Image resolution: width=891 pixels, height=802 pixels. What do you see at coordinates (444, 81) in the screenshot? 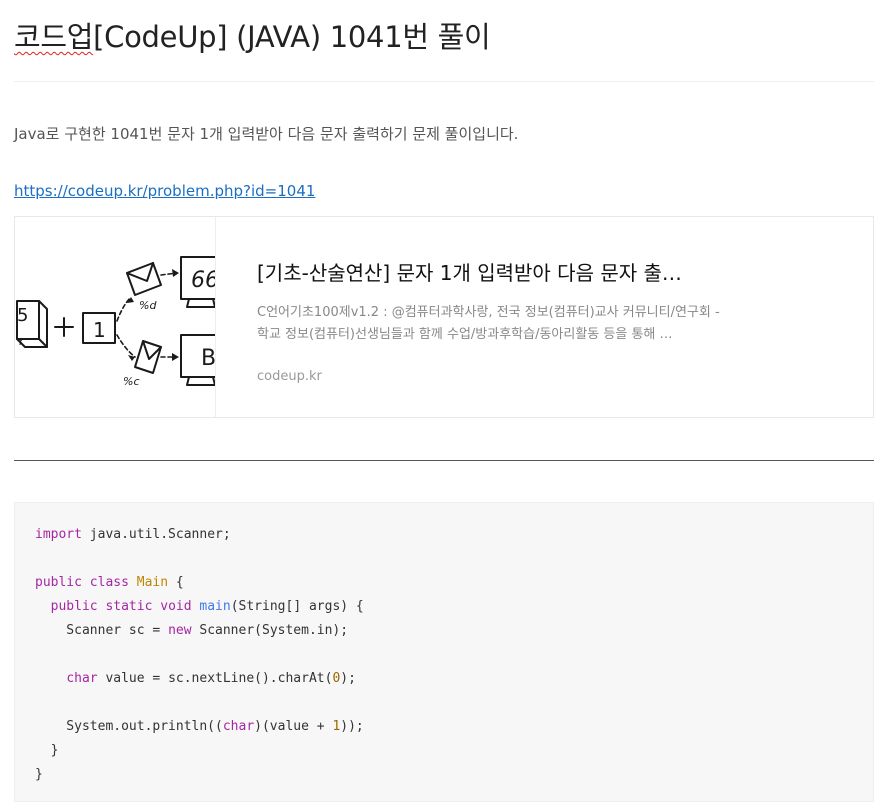
I see `title-divider` at bounding box center [444, 81].